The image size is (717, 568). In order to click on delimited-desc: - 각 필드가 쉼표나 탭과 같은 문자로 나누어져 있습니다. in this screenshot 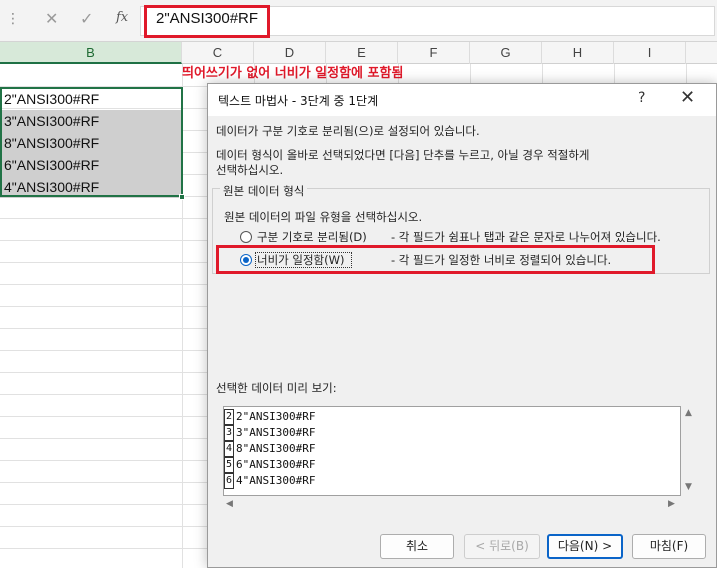, I will do `click(526, 237)`.